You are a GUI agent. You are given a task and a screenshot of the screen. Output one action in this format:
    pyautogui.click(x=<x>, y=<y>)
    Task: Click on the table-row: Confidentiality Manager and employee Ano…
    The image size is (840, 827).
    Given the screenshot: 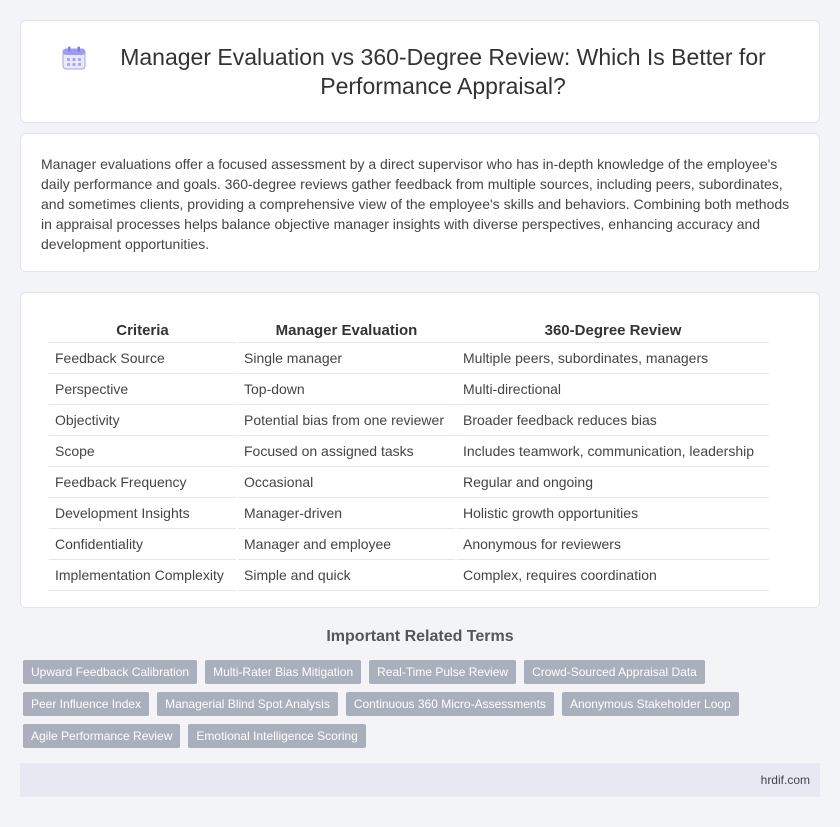 What is the action you would take?
    pyautogui.click(x=409, y=544)
    